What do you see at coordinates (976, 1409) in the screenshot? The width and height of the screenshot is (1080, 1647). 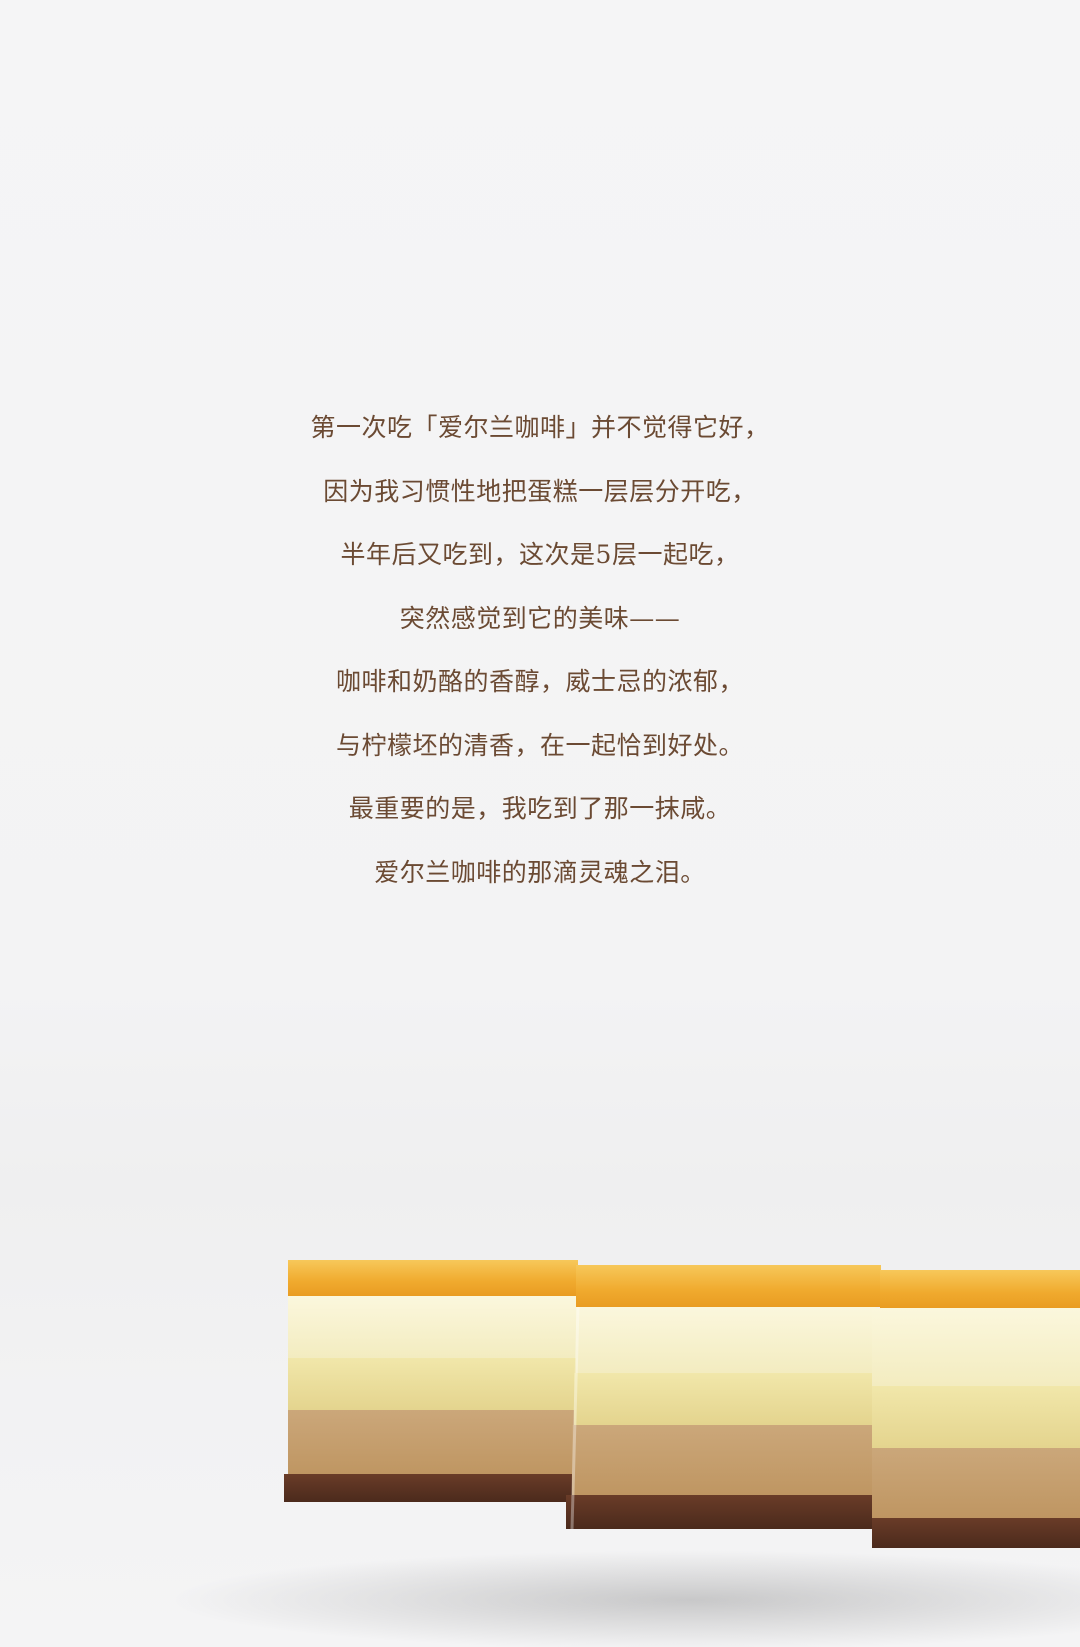 I see `cake-slice-right` at bounding box center [976, 1409].